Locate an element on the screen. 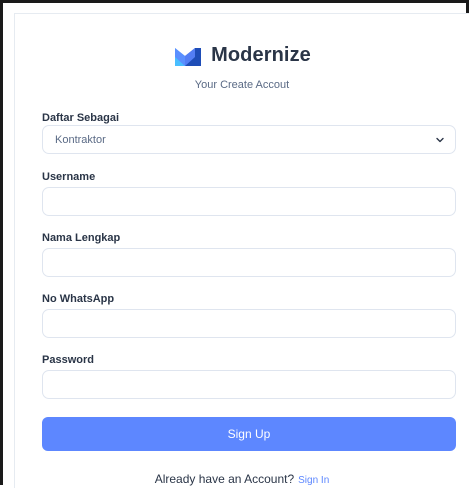 Image resolution: width=469 pixels, height=488 pixels. username-input is located at coordinates (249, 201).